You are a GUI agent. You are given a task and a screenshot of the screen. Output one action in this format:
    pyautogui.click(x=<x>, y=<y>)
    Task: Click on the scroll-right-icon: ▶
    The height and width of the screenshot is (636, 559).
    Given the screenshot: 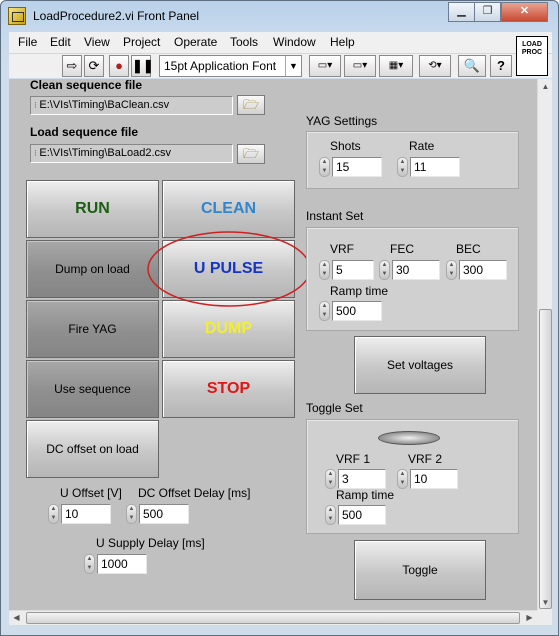 What is the action you would take?
    pyautogui.click(x=529, y=618)
    